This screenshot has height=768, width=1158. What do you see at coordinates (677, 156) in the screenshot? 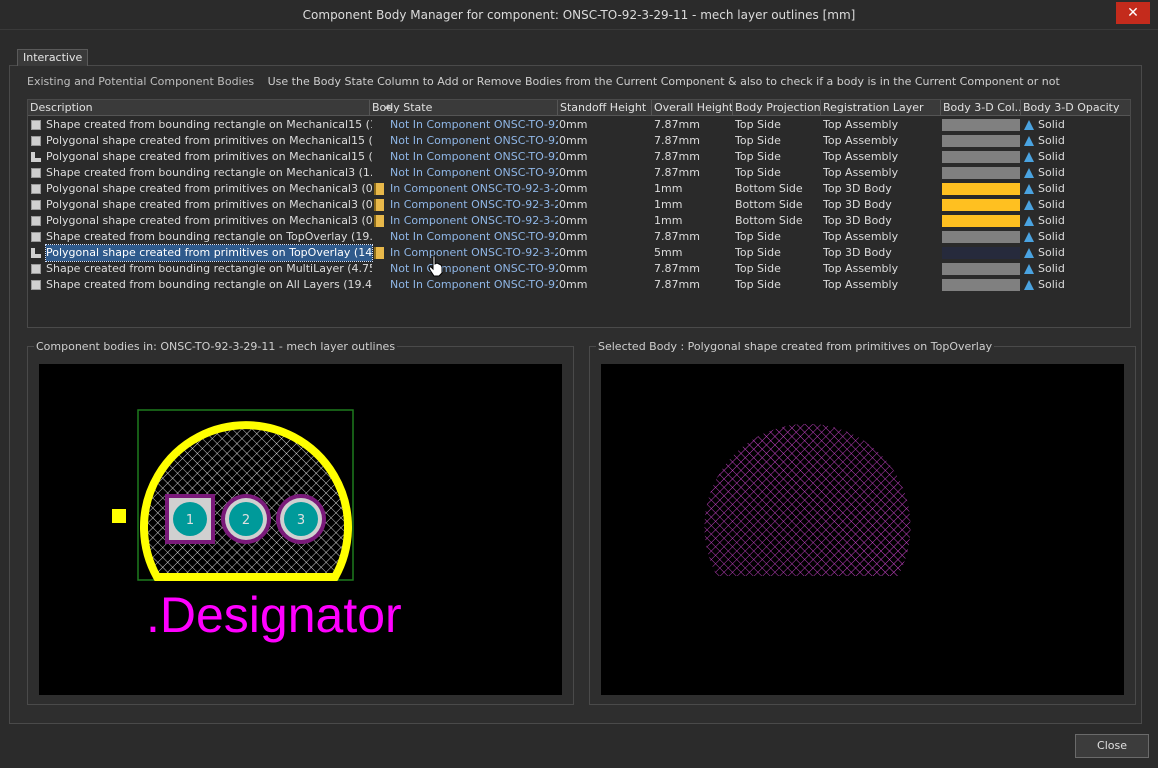
I see `cell-overall-height: 7.87mm` at bounding box center [677, 156].